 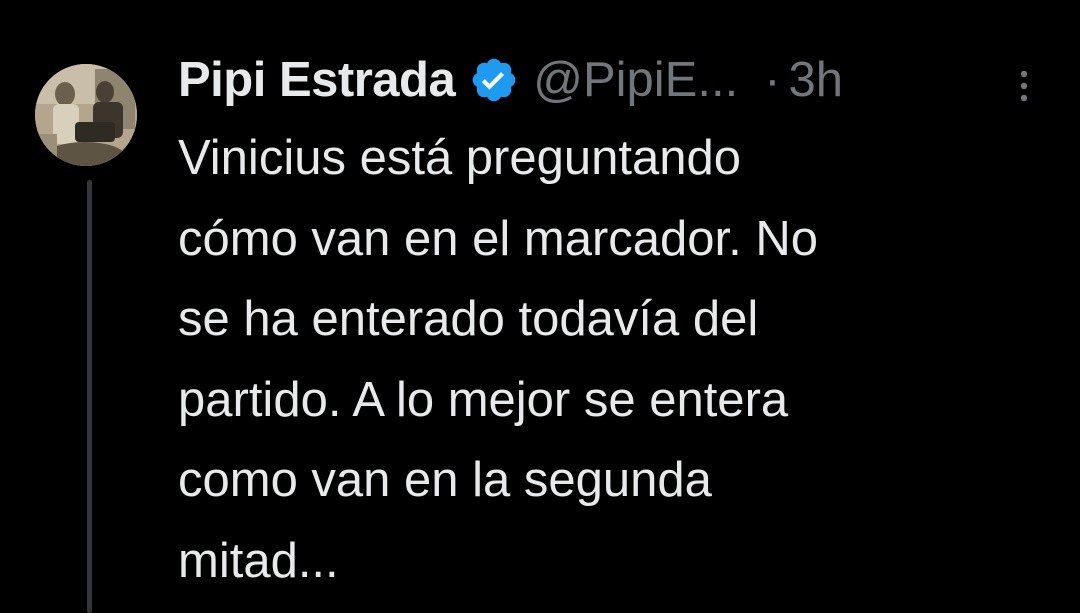 What do you see at coordinates (816, 80) in the screenshot?
I see `tweet-timestamp: 3h` at bounding box center [816, 80].